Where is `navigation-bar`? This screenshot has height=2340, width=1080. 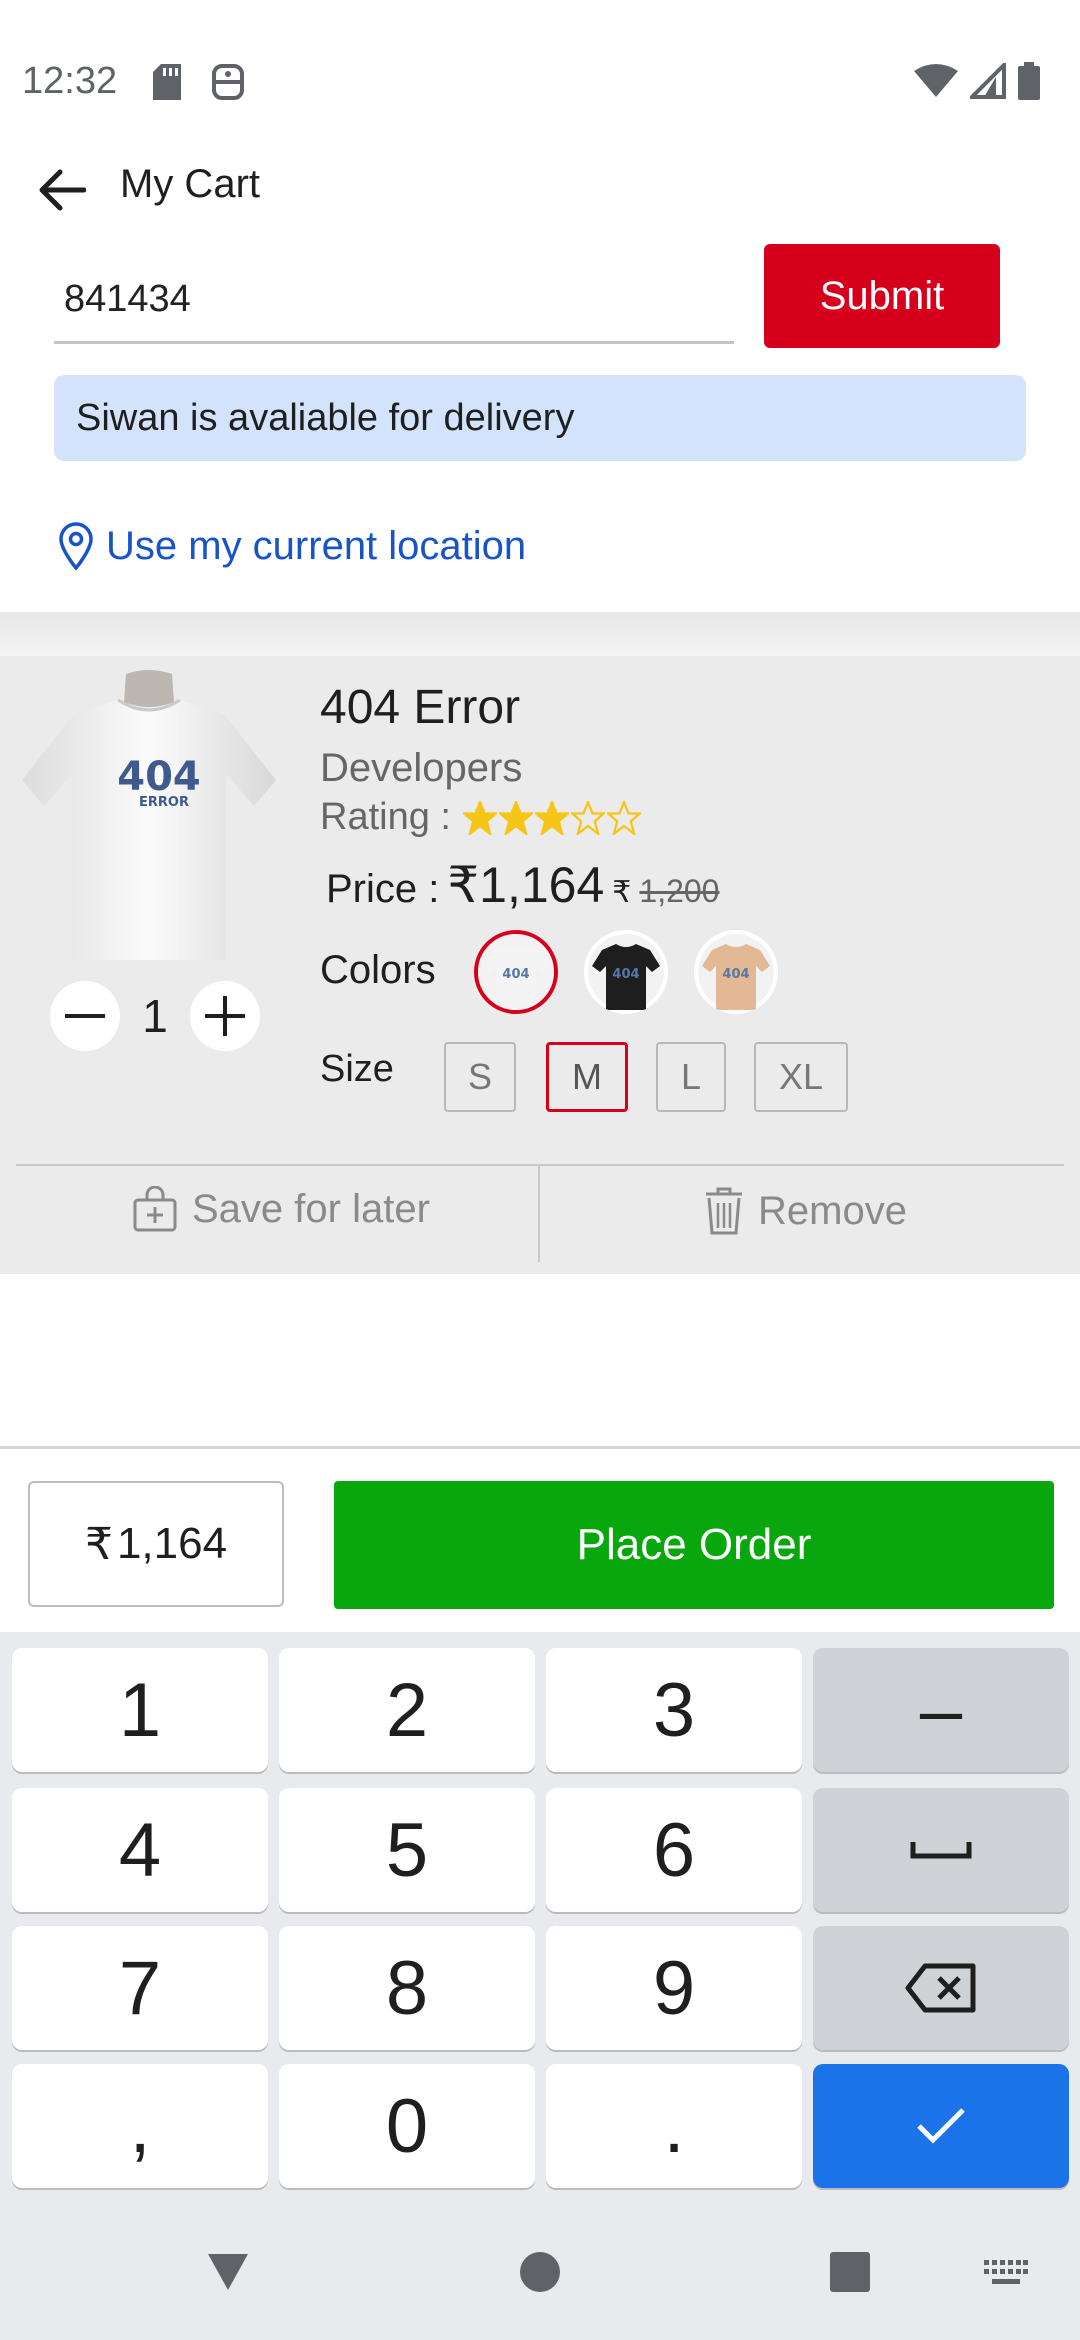 navigation-bar is located at coordinates (540, 2270).